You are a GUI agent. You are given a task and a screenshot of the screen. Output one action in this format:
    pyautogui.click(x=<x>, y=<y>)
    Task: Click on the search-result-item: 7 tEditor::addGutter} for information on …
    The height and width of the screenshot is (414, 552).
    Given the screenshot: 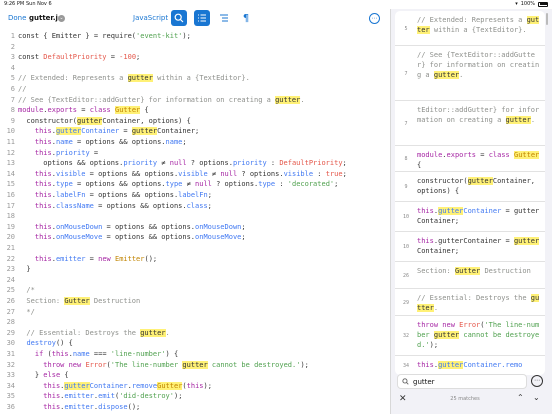 What is the action you would take?
    pyautogui.click(x=470, y=123)
    